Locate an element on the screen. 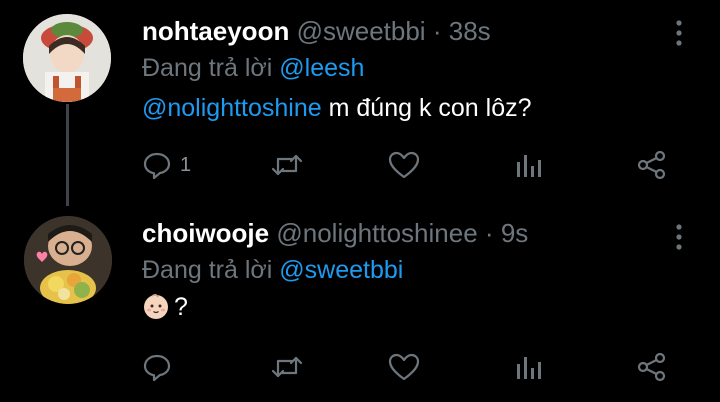 The image size is (720, 402). timestamp: 9s is located at coordinates (514, 233).